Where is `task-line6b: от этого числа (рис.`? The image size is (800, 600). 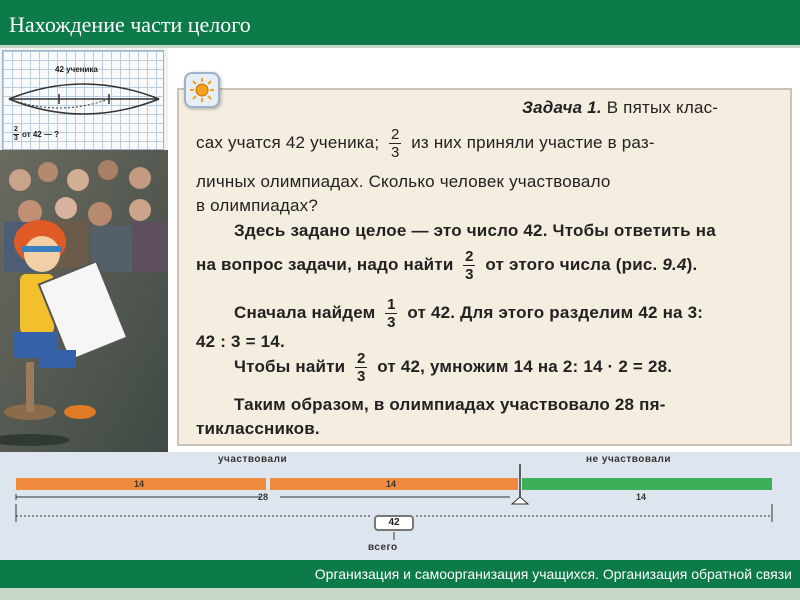 task-line6b: от этого числа (рис. is located at coordinates (571, 264).